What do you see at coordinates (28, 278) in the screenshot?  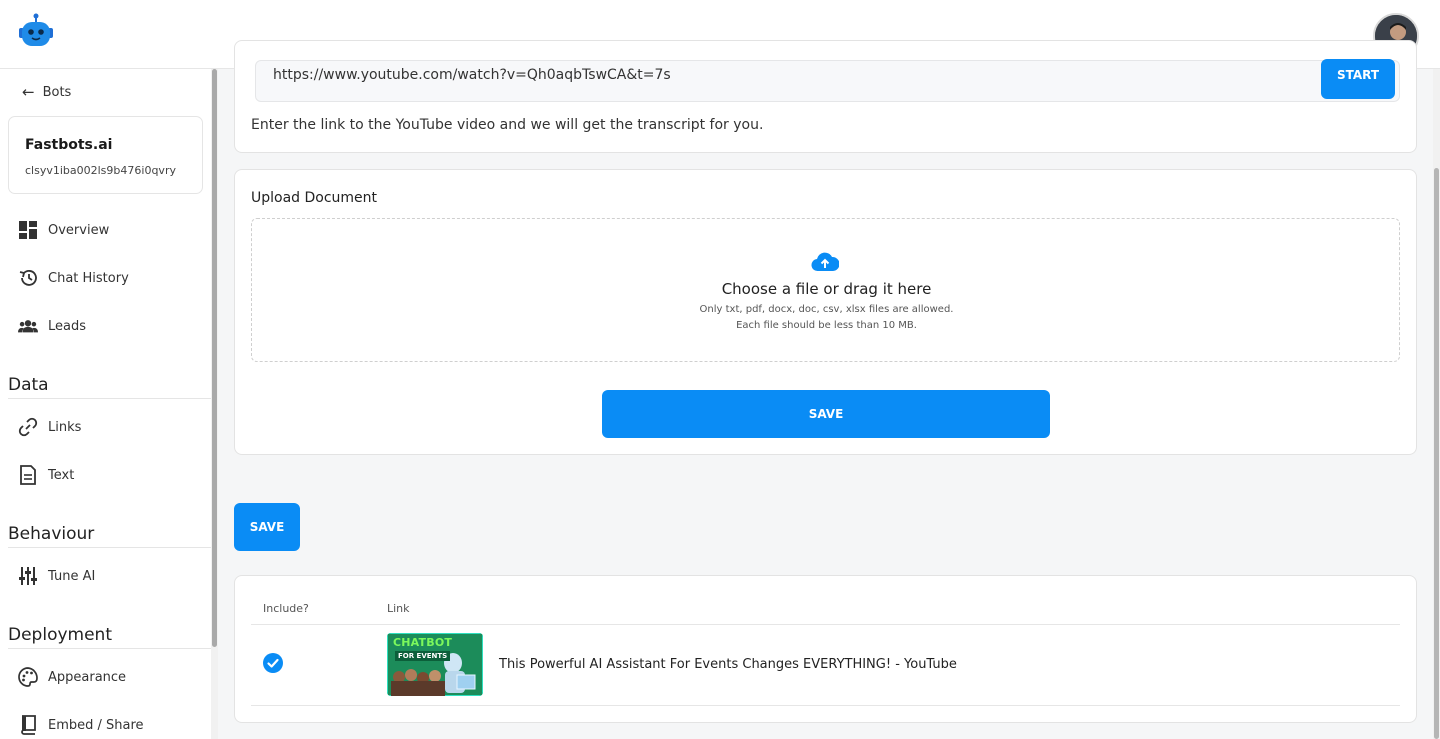 I see `history-icon` at bounding box center [28, 278].